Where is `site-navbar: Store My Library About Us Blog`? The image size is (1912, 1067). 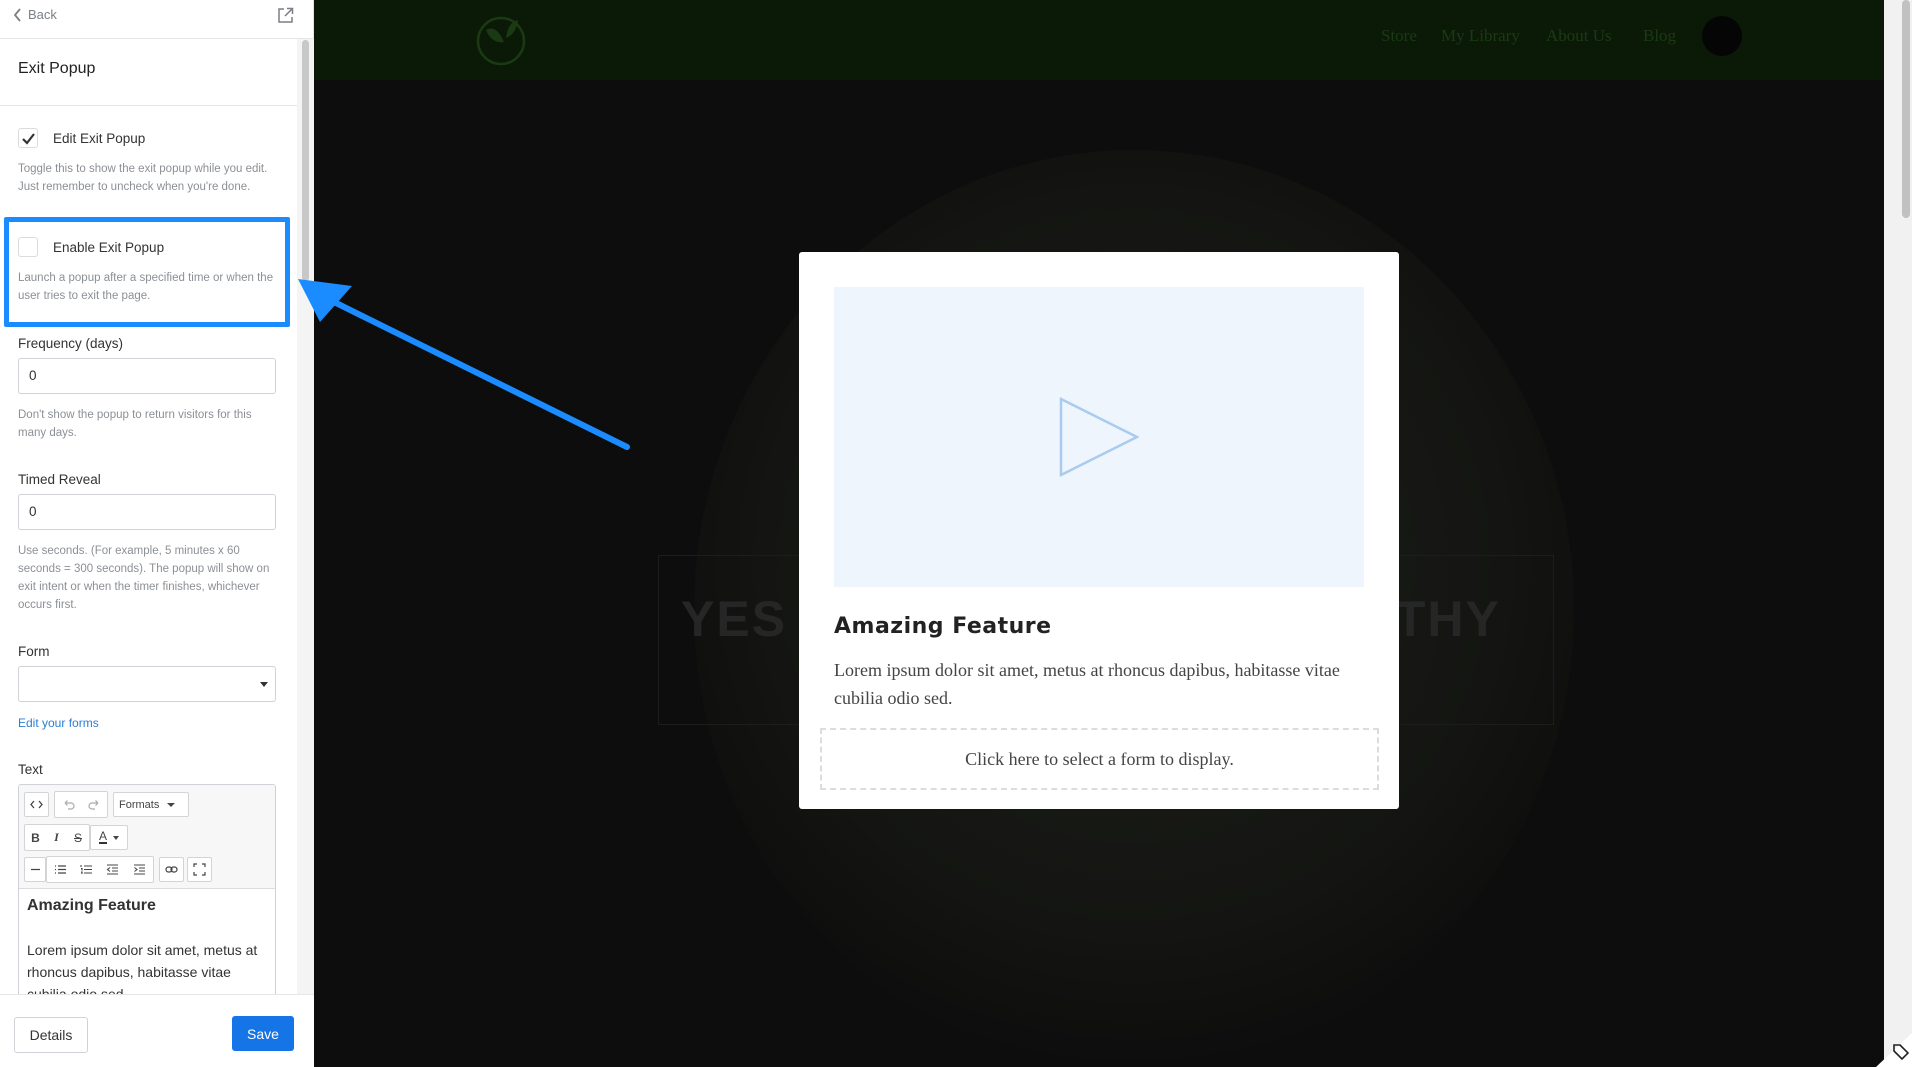 site-navbar: Store My Library About Us Blog is located at coordinates (1099, 40).